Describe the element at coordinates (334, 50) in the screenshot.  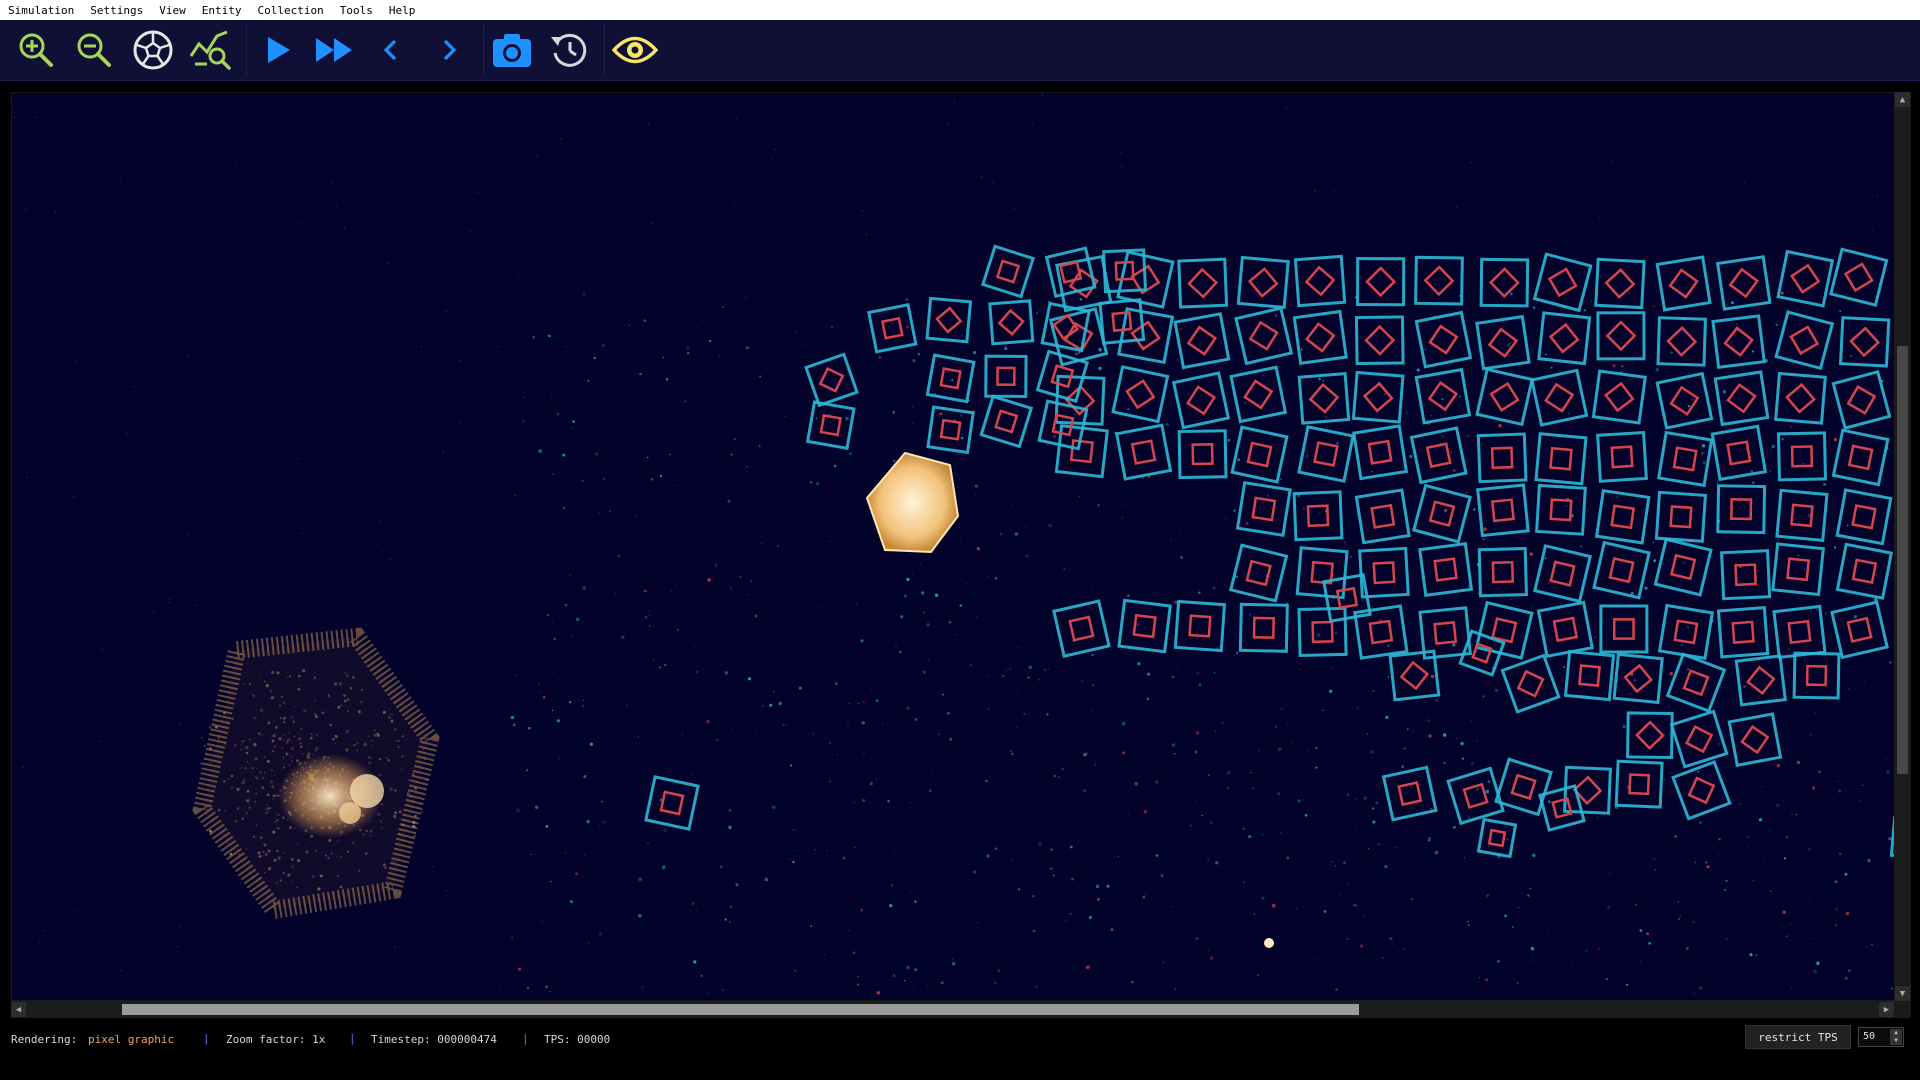
I see `fast-forward-button` at that location.